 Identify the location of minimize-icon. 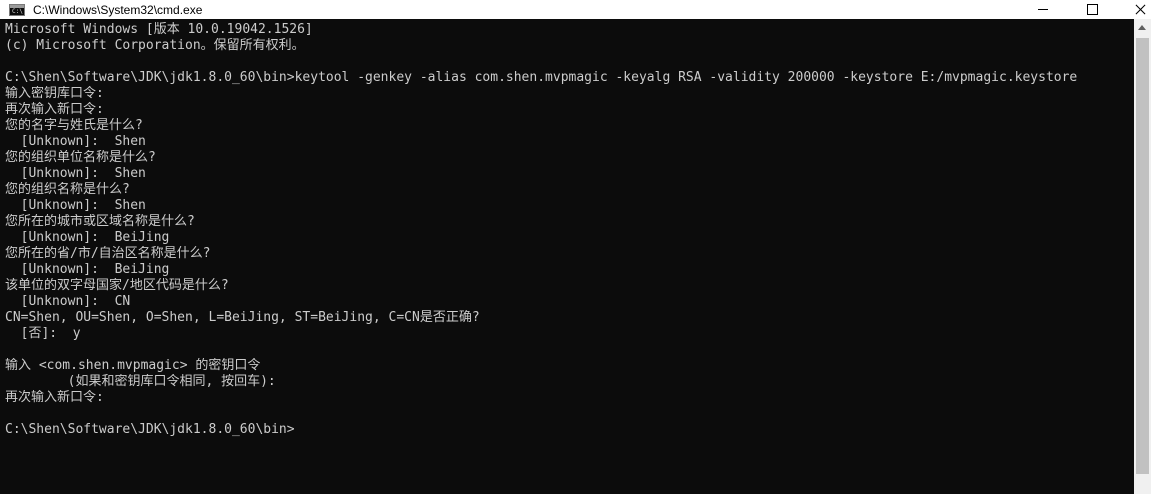
(1043, 9).